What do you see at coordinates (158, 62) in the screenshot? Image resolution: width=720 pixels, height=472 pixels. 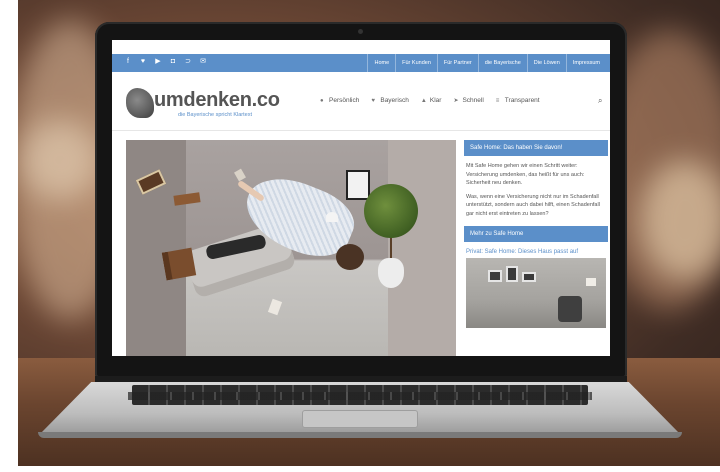 I see `youtube-icon: ▶` at bounding box center [158, 62].